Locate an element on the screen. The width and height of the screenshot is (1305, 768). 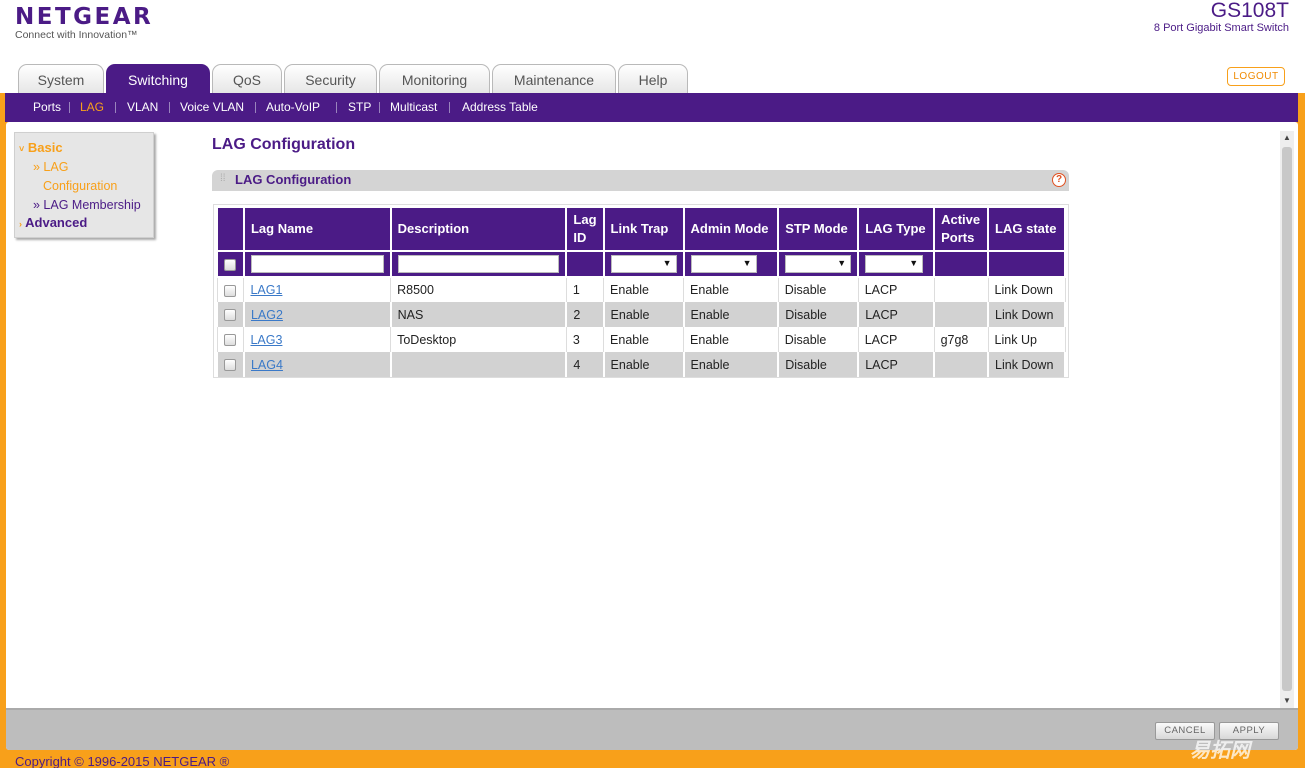
scroll-up-arrow-icon: ▲ is located at coordinates (1287, 138).